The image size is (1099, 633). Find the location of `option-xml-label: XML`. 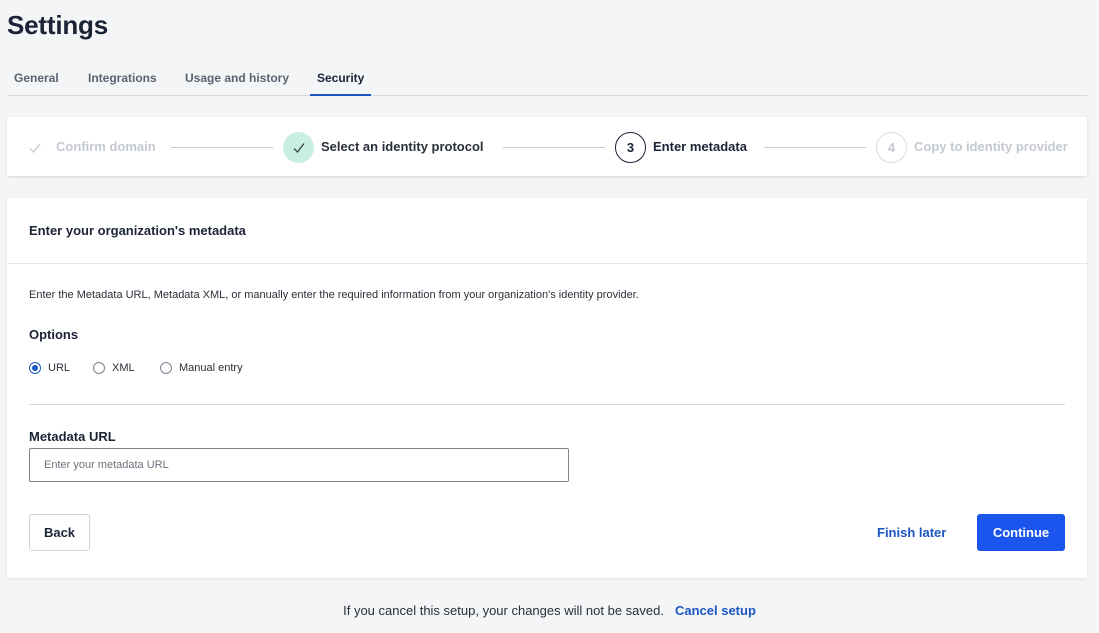

option-xml-label: XML is located at coordinates (123, 368).